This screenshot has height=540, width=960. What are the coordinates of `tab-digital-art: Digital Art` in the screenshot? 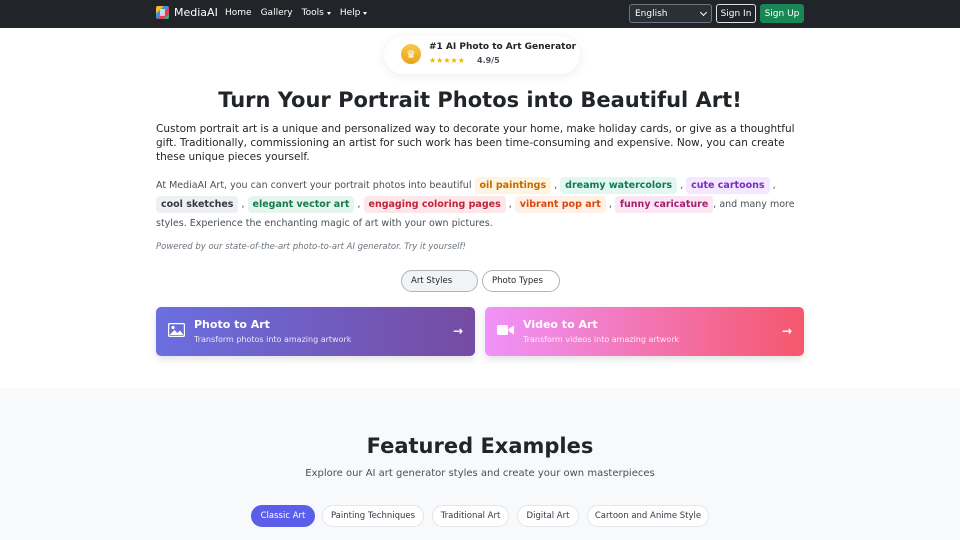 It's located at (548, 516).